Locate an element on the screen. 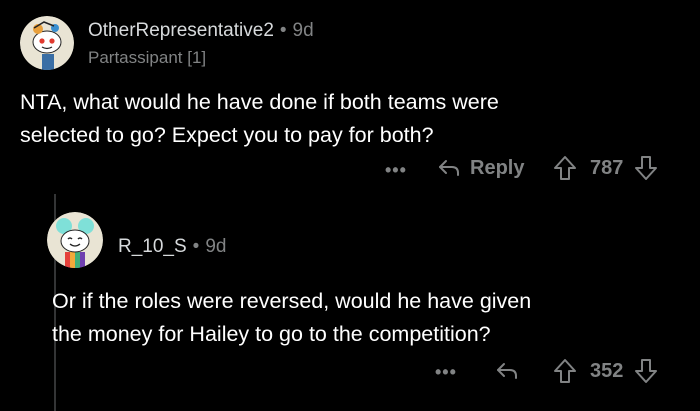 The image size is (700, 411). vote-score: 787 is located at coordinates (607, 167).